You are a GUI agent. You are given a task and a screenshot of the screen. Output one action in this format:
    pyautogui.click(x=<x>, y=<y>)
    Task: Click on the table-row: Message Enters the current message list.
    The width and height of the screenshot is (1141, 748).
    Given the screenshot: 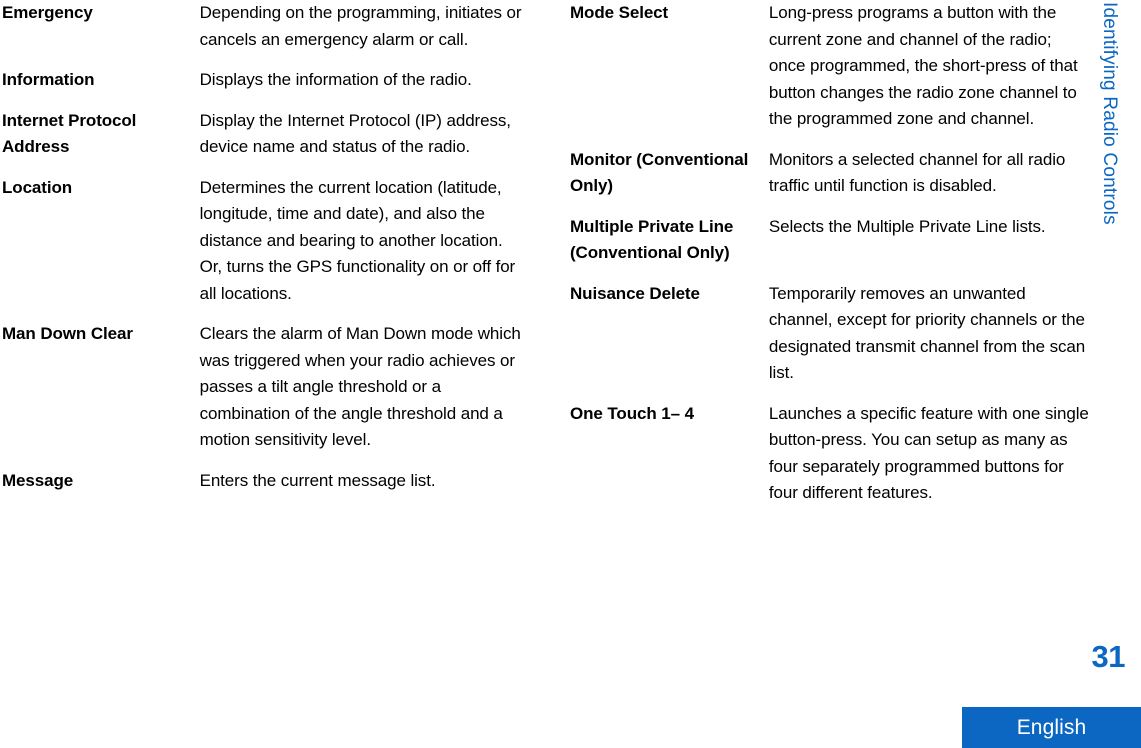 What is the action you would take?
    pyautogui.click(x=262, y=481)
    